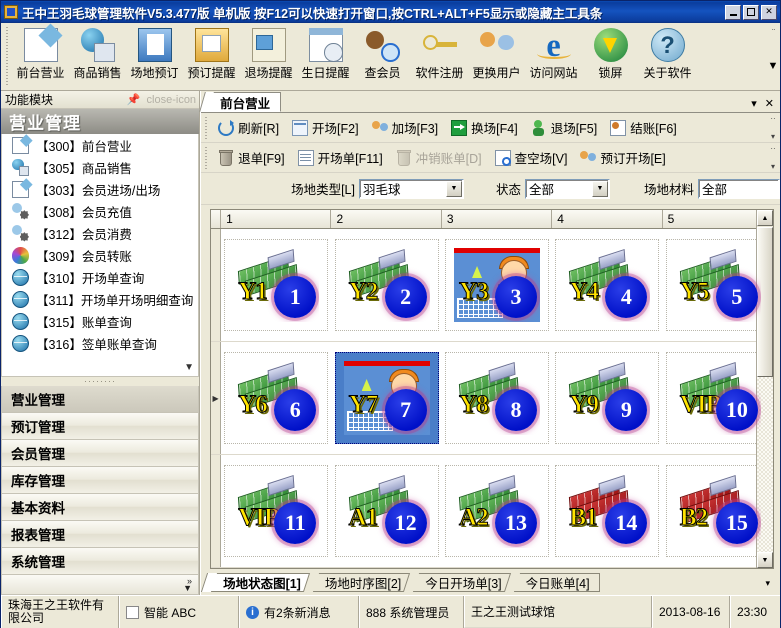 The width and height of the screenshot is (781, 628). Describe the element at coordinates (754, 103) in the screenshot. I see `tab-list-dropdown-icon: ▾` at that location.